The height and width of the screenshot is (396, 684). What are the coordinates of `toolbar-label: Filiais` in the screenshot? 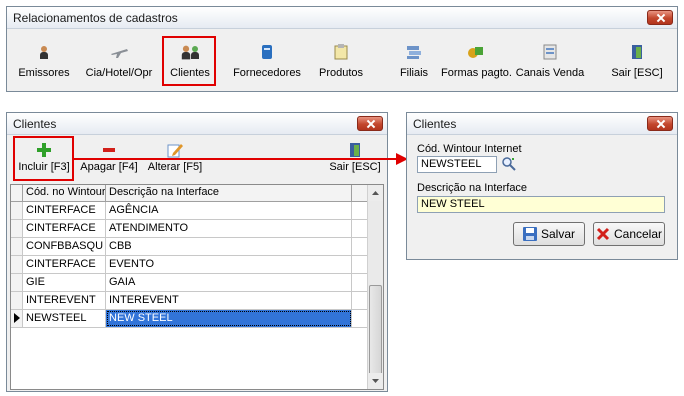 It's located at (414, 73).